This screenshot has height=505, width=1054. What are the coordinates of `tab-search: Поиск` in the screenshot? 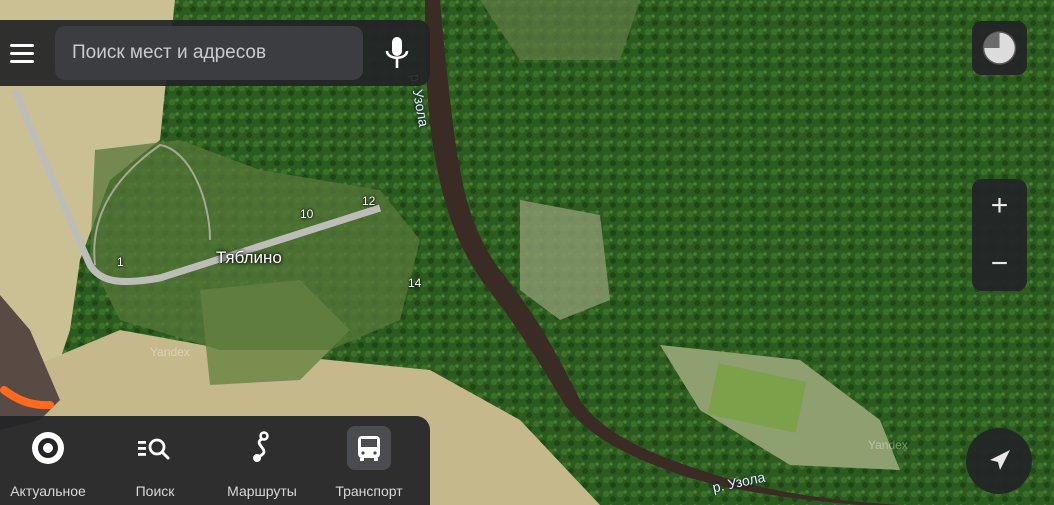 It's located at (155, 460).